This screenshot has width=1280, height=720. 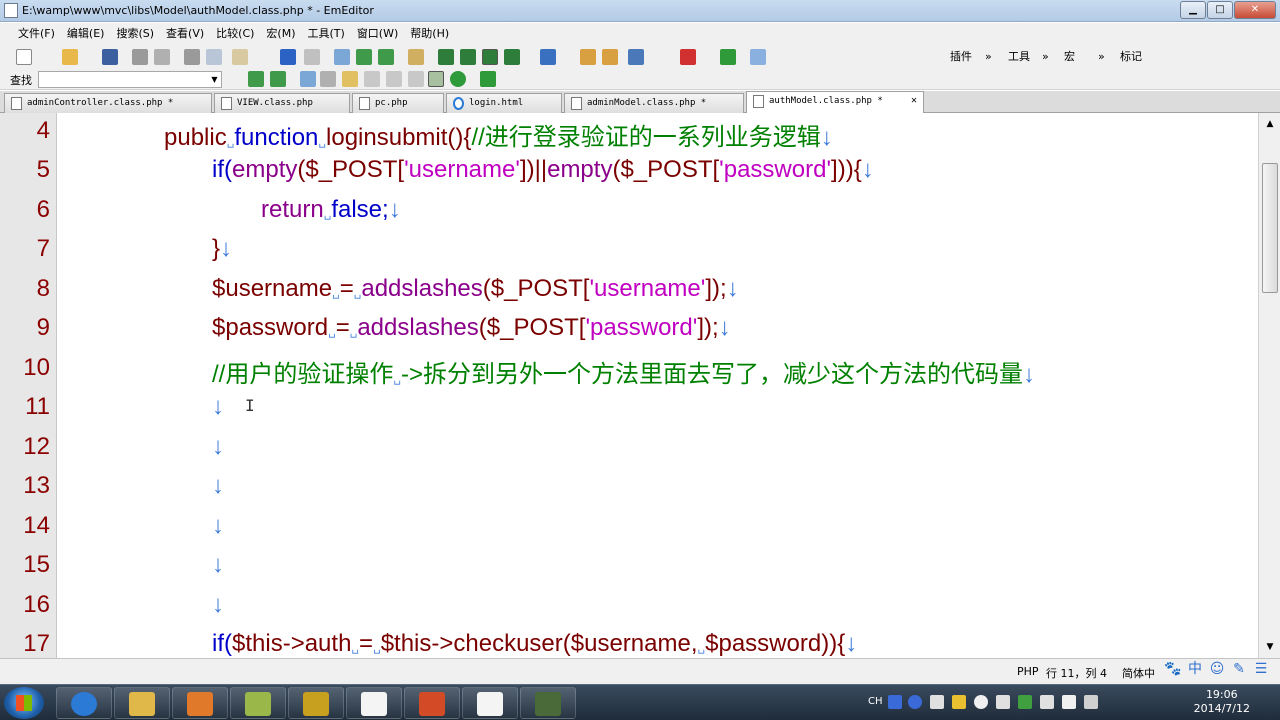 What do you see at coordinates (1003, 702) in the screenshot?
I see `tray-app-icon` at bounding box center [1003, 702].